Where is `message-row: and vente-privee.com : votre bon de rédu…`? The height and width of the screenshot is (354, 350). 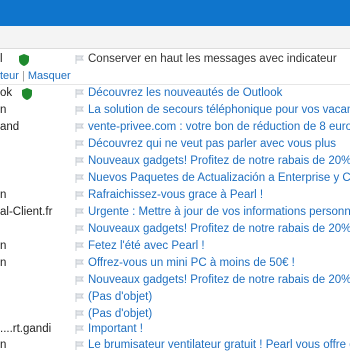 message-row: and vente-privee.com : votre bon de rédu… is located at coordinates (175, 127).